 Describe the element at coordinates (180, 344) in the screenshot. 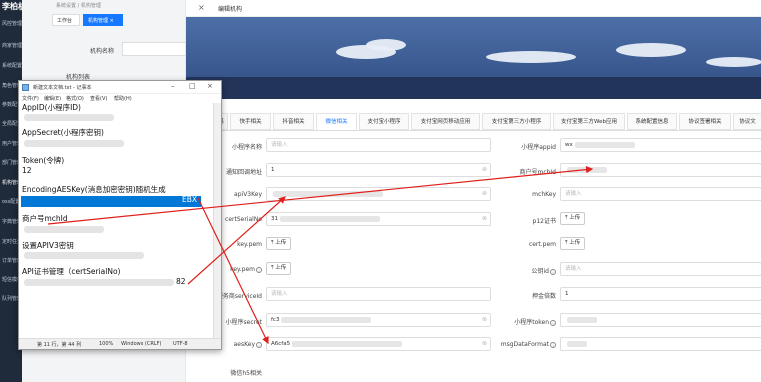

I see `status-encoding: UTF-8` at that location.